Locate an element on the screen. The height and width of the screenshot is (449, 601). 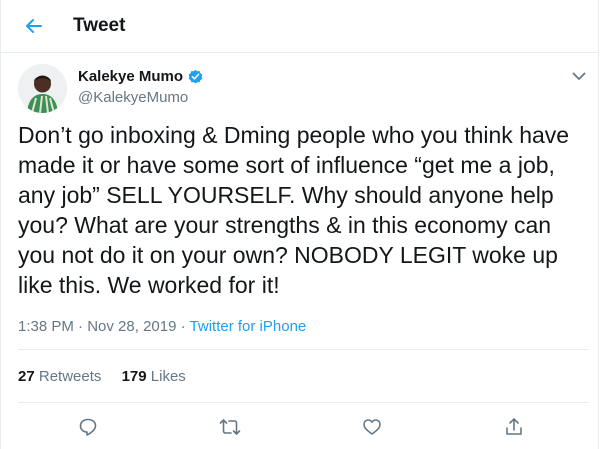
chevron-down-icon is located at coordinates (579, 76).